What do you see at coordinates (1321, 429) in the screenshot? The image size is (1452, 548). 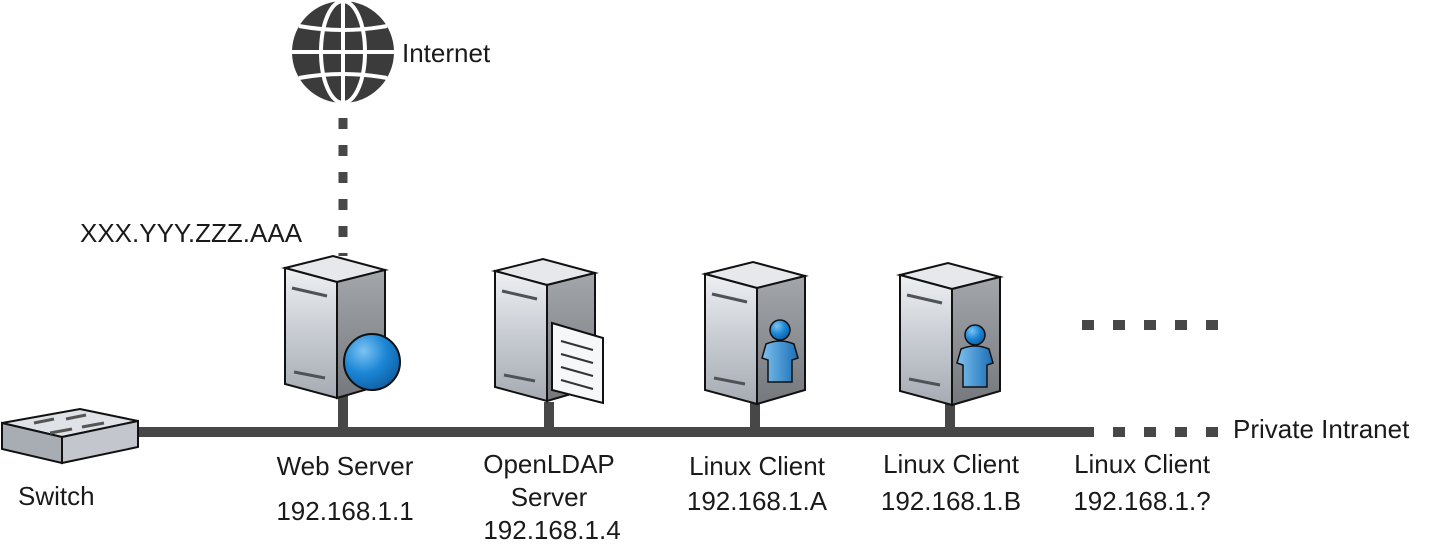 I see `network-label: Private Intranet` at bounding box center [1321, 429].